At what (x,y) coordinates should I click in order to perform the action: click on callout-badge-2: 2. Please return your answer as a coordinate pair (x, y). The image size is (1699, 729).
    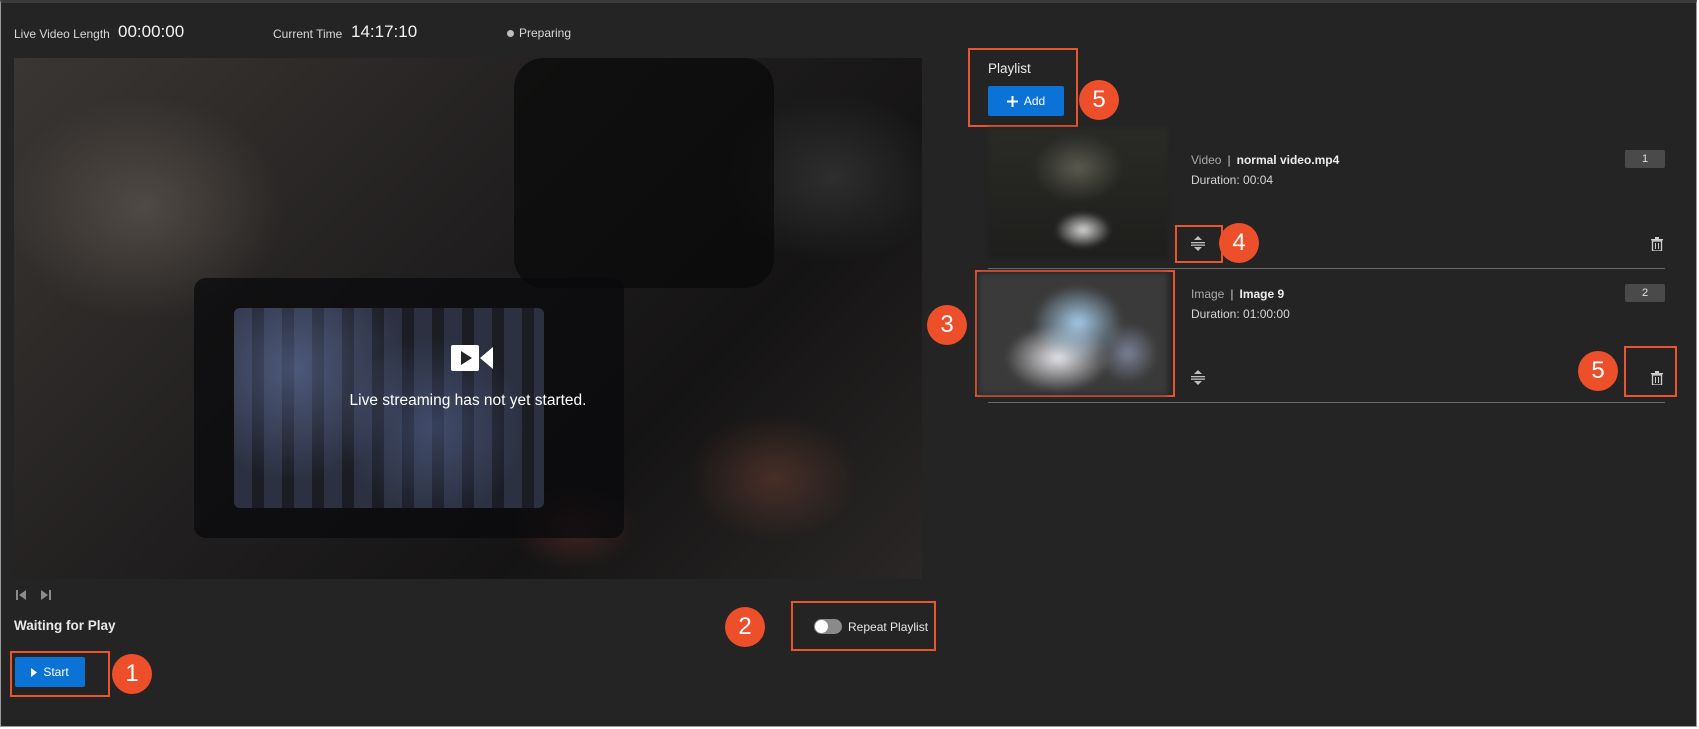
    Looking at the image, I should click on (745, 627).